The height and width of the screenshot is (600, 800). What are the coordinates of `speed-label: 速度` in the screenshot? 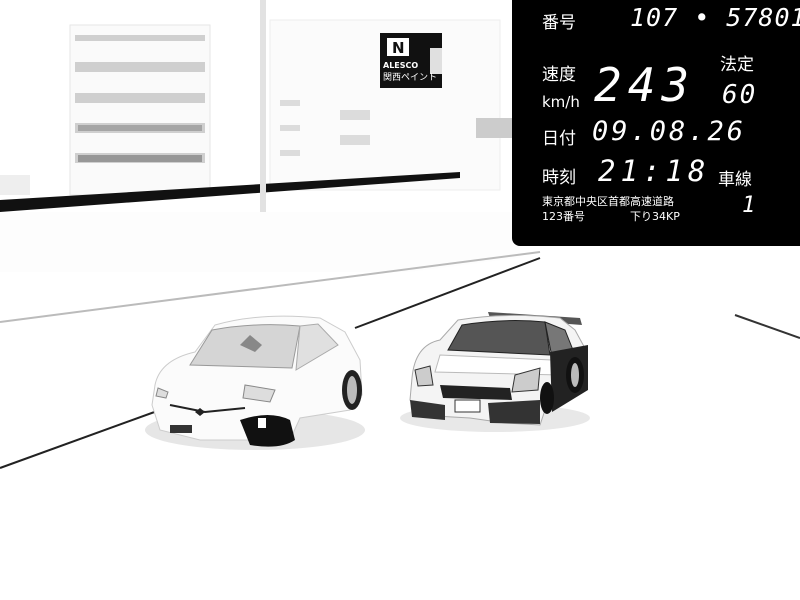 It's located at (559, 75).